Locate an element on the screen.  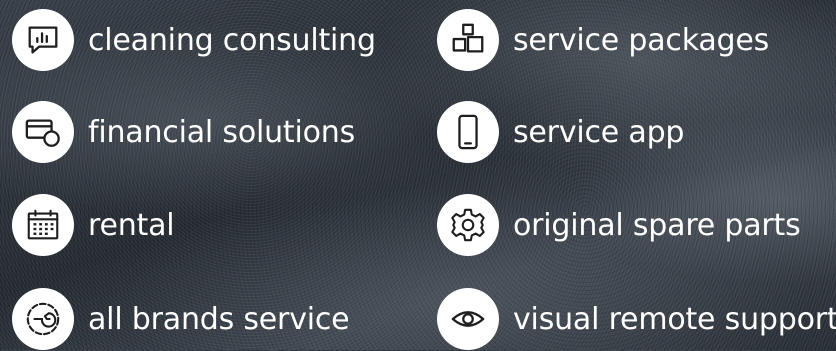
feature-label: visual remote support is located at coordinates (674, 319).